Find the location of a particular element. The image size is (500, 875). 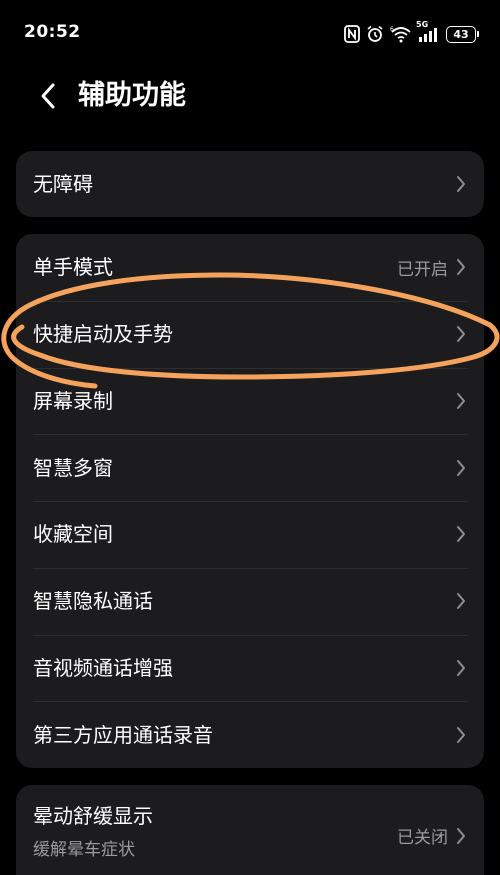

signal-icon: 5G is located at coordinates (428, 31).